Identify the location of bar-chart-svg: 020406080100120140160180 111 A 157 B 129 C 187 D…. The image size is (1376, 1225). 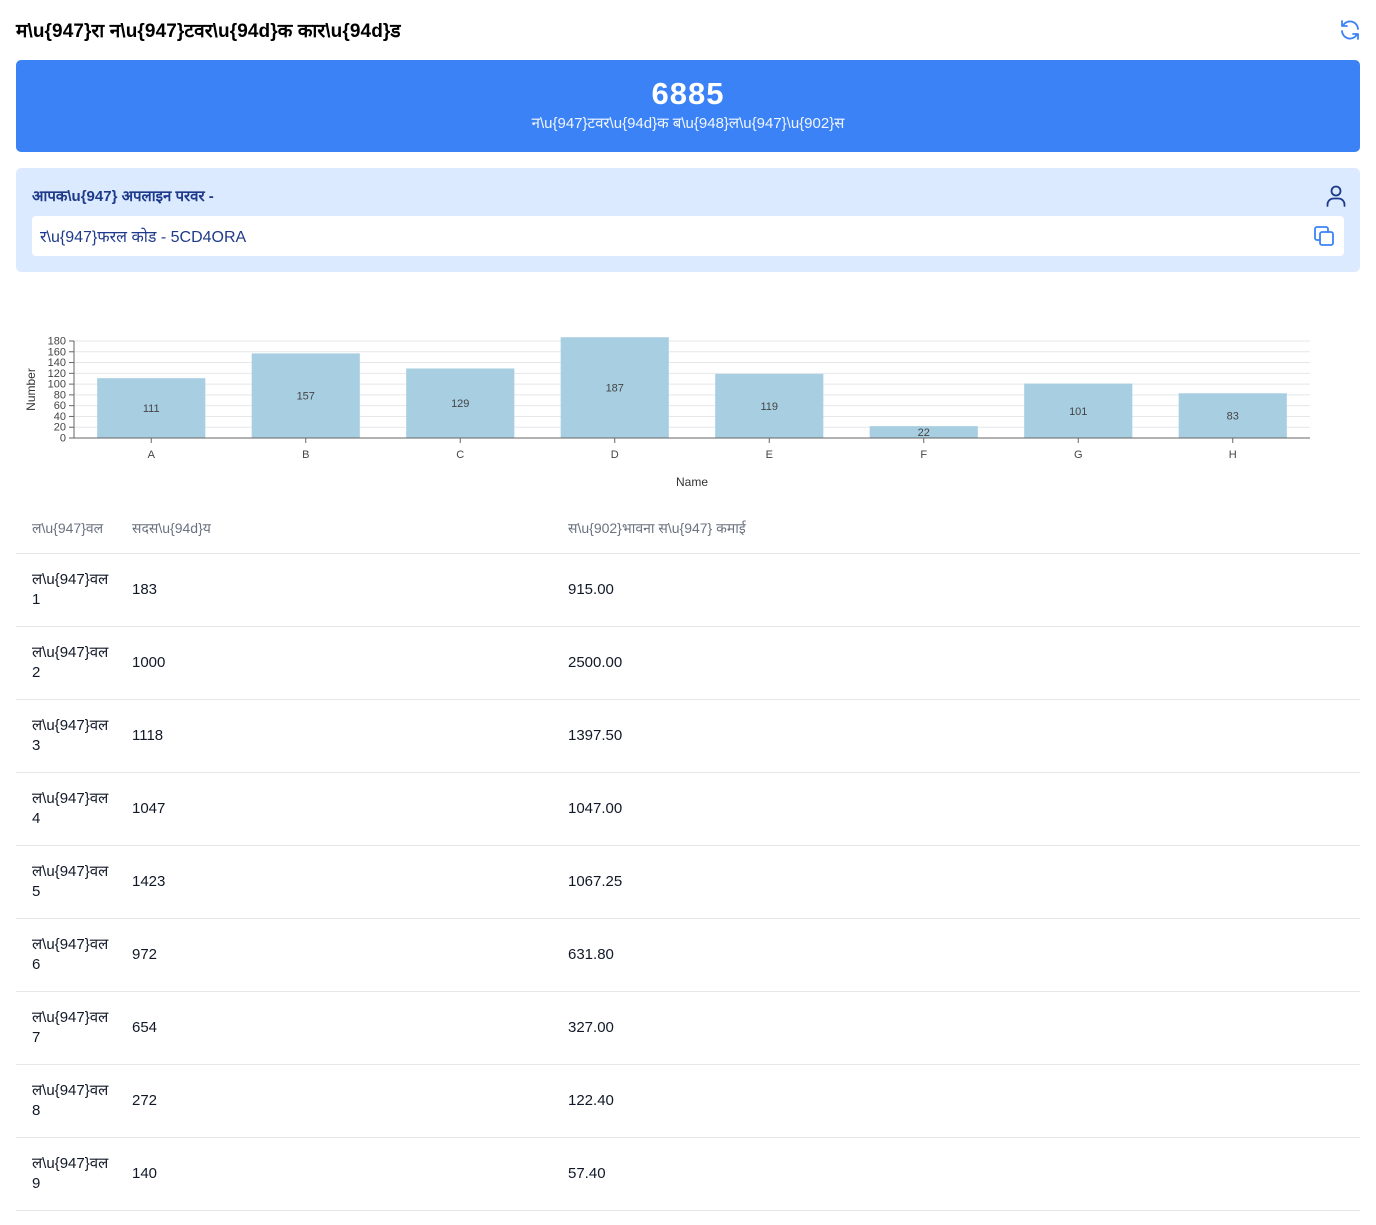
(667, 412).